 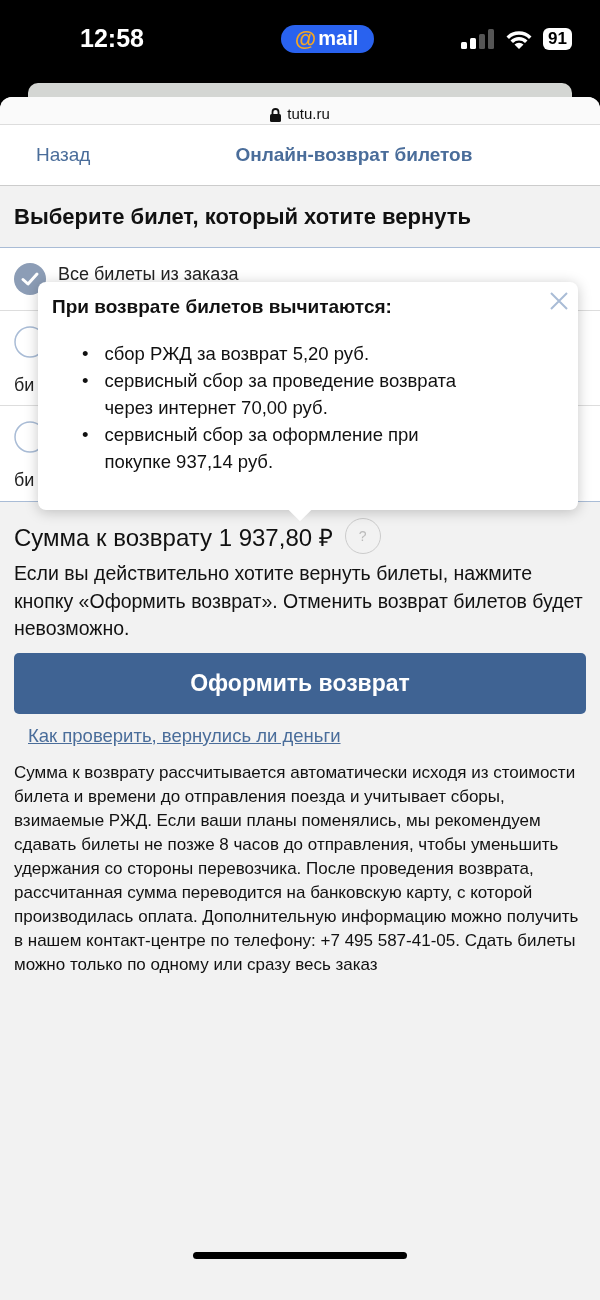 What do you see at coordinates (300, 683) in the screenshot?
I see `submit-button: Оформить возврат` at bounding box center [300, 683].